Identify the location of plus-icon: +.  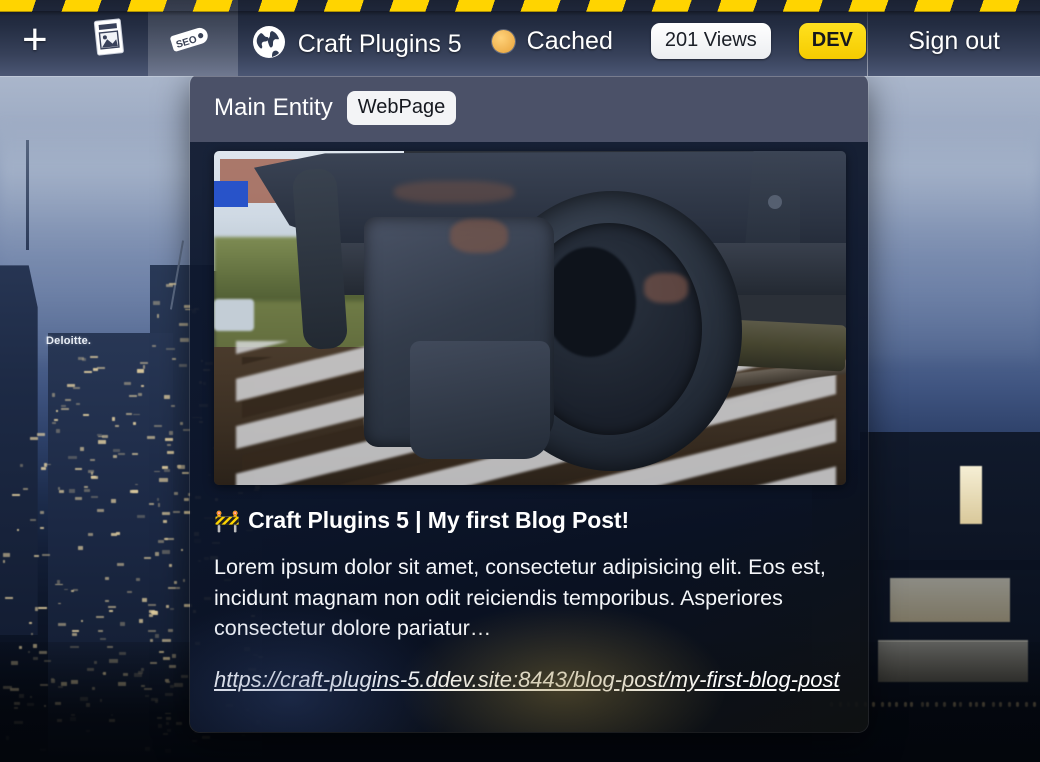
(35, 39).